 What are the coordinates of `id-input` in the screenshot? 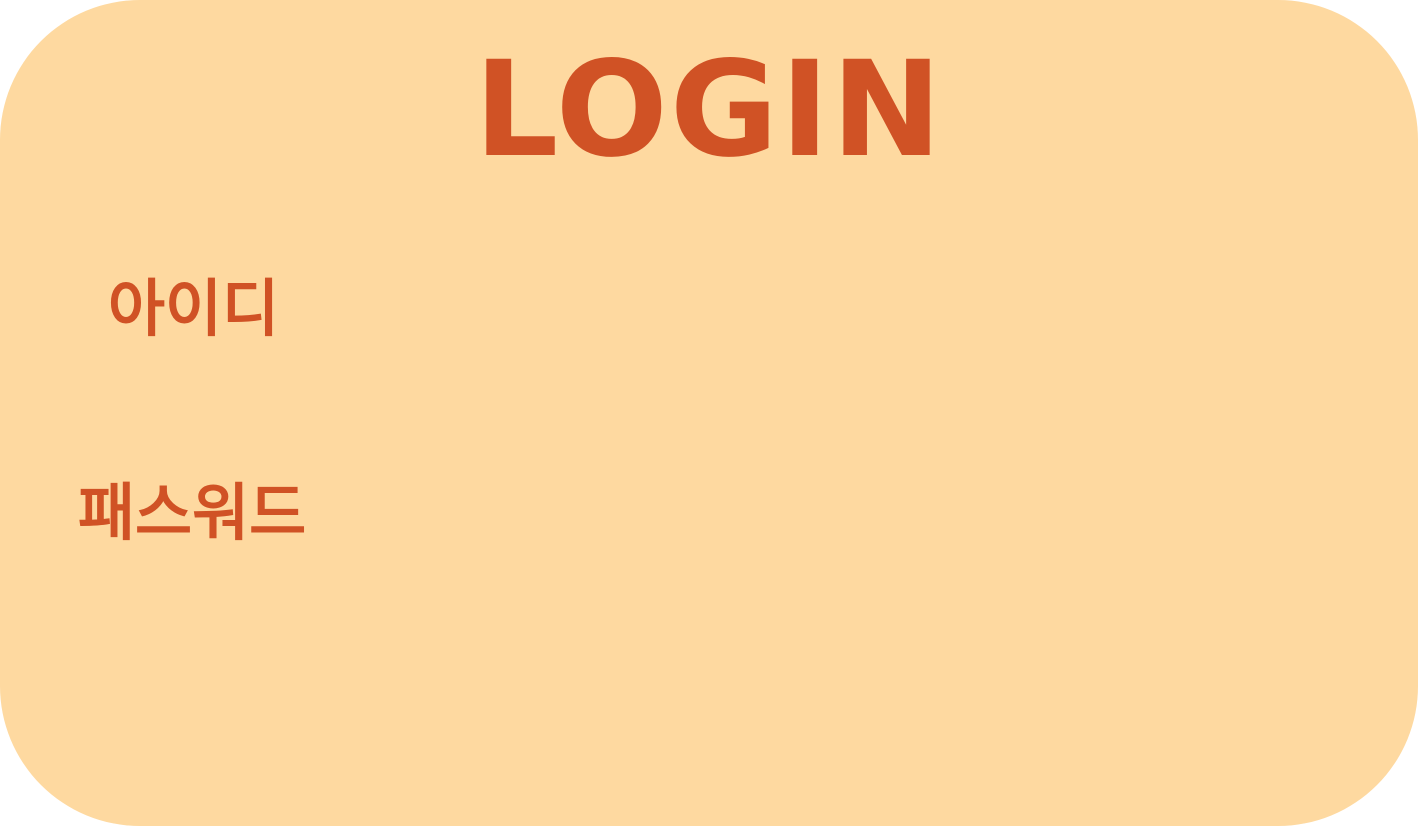 It's located at (840, 310).